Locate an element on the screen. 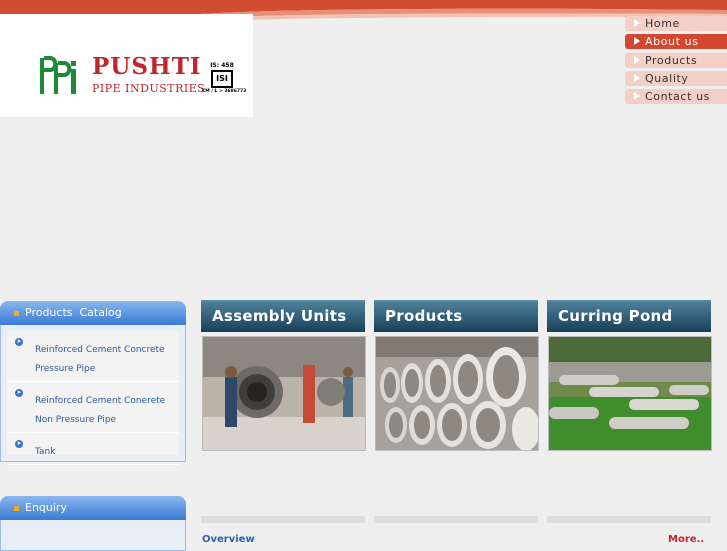 This screenshot has height=551, width=727. nav-label: Contact us is located at coordinates (677, 97).